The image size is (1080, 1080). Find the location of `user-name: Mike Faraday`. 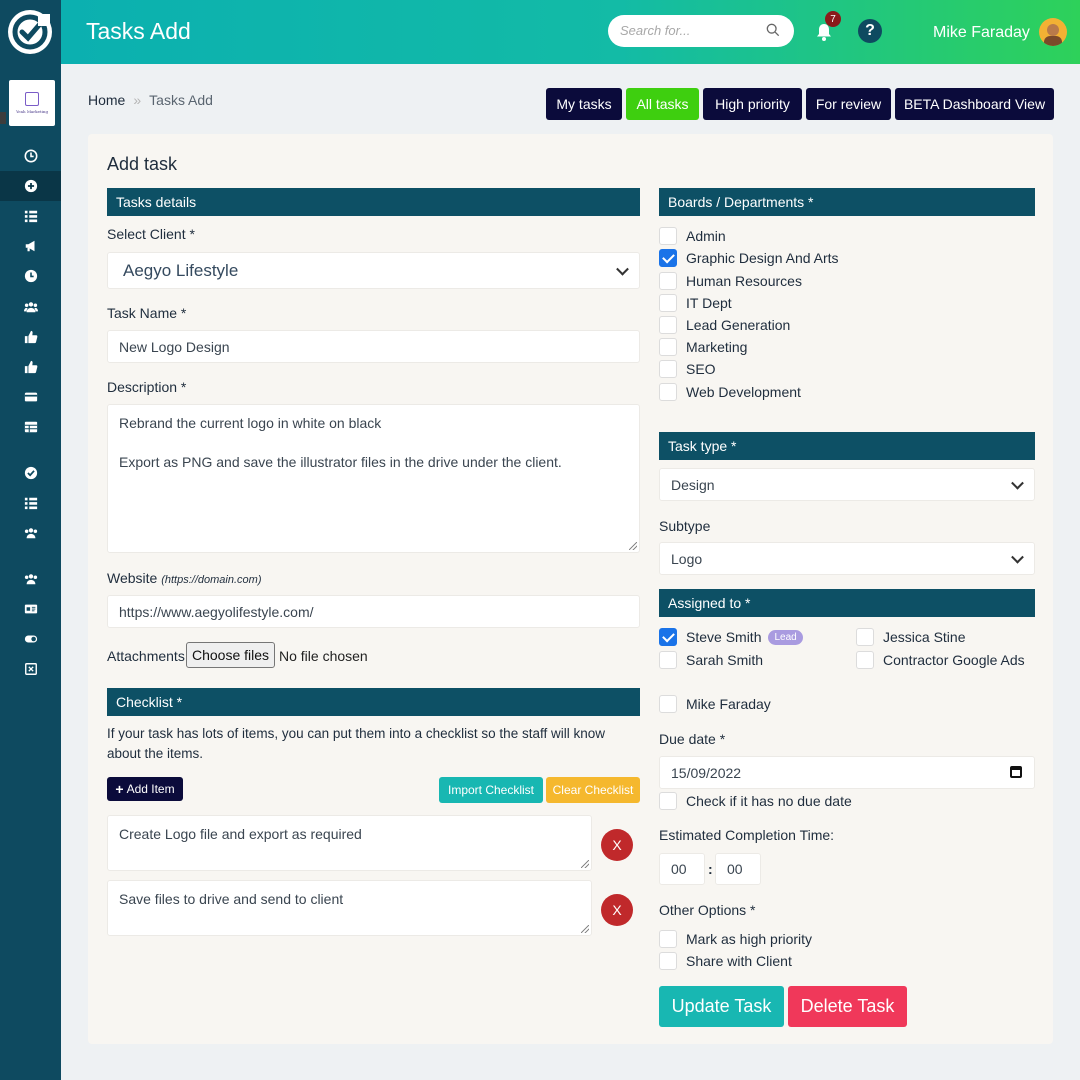

user-name: Mike Faraday is located at coordinates (981, 33).